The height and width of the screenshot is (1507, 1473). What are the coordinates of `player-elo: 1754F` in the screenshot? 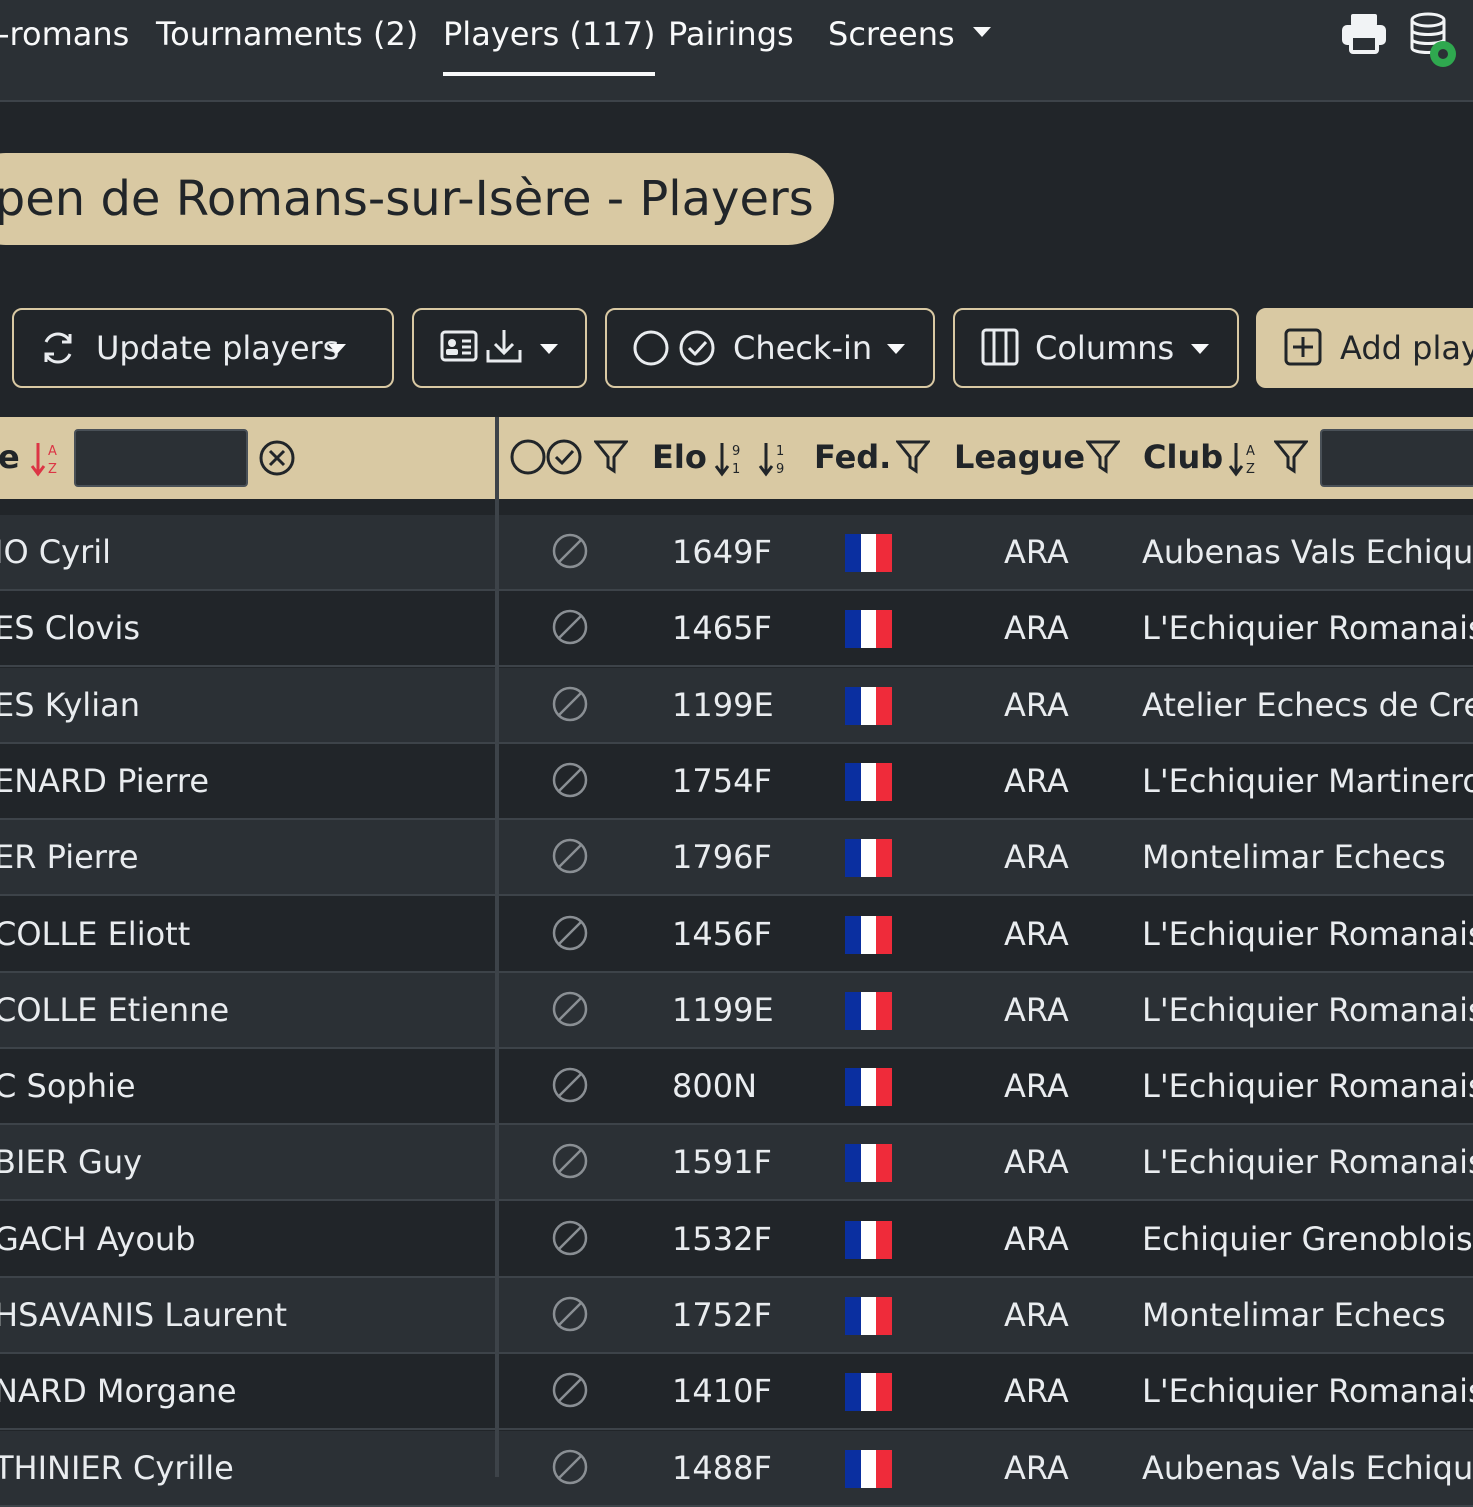 It's located at (722, 781).